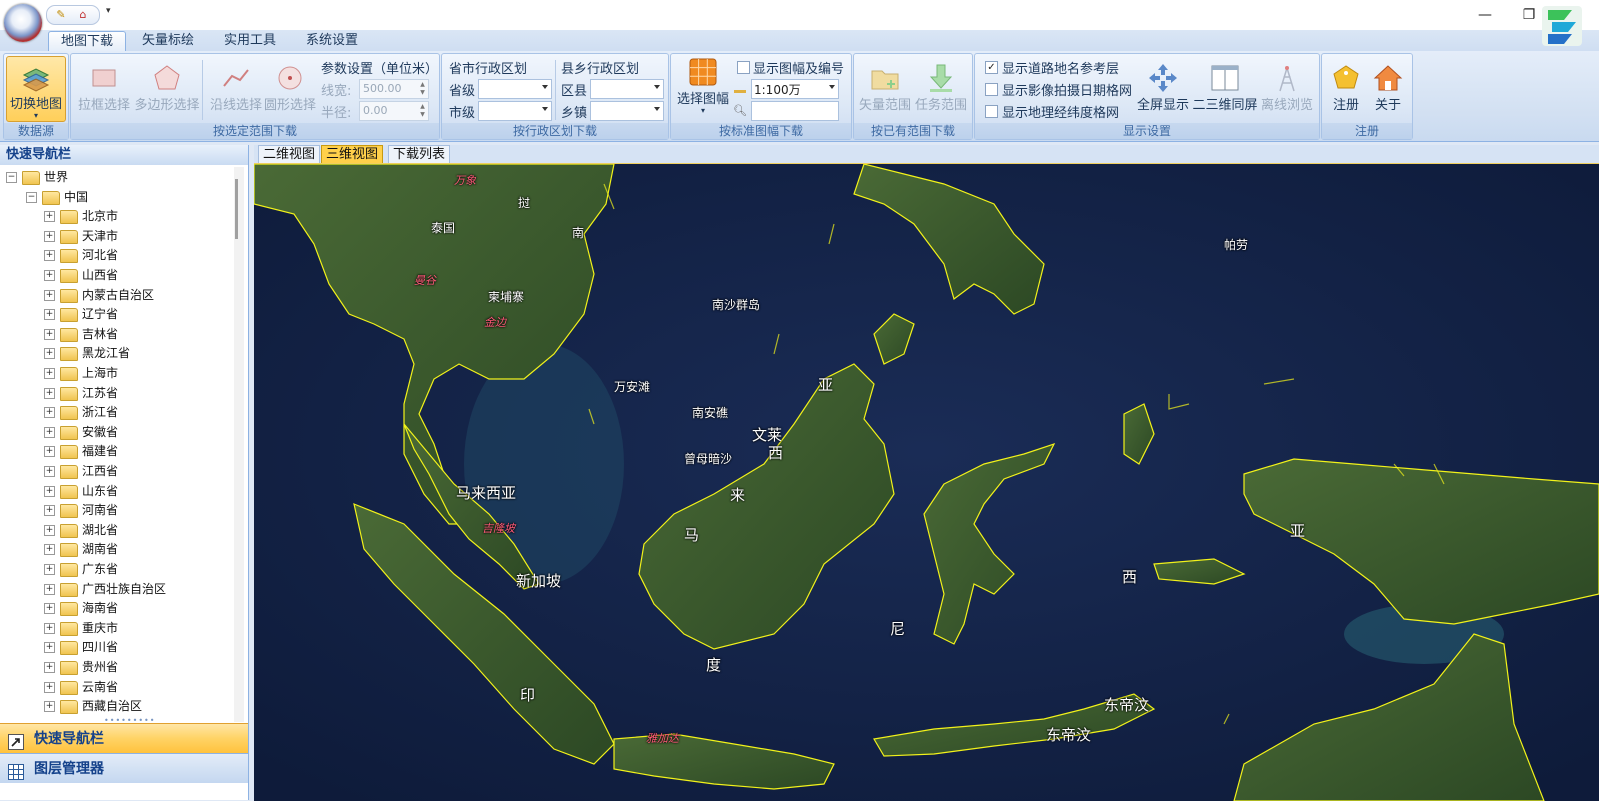 The height and width of the screenshot is (801, 1599). Describe the element at coordinates (115, 314) in the screenshot. I see `tree-node: + 辽宁省` at that location.